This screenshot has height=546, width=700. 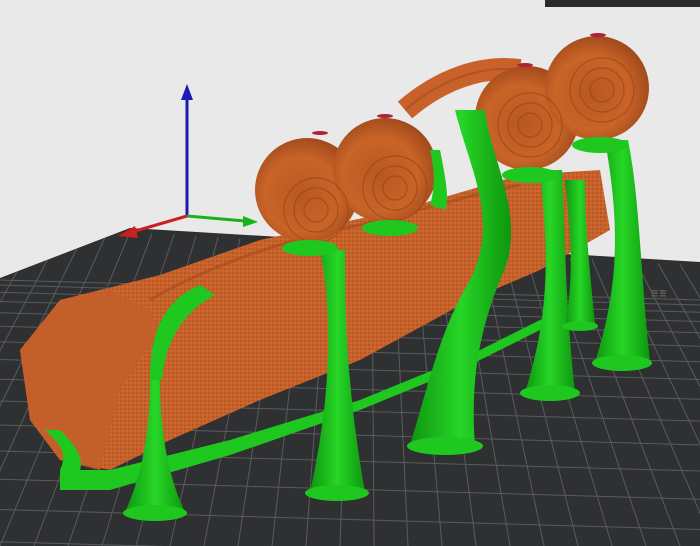 I want to click on top-toolbar, so click(x=622, y=3).